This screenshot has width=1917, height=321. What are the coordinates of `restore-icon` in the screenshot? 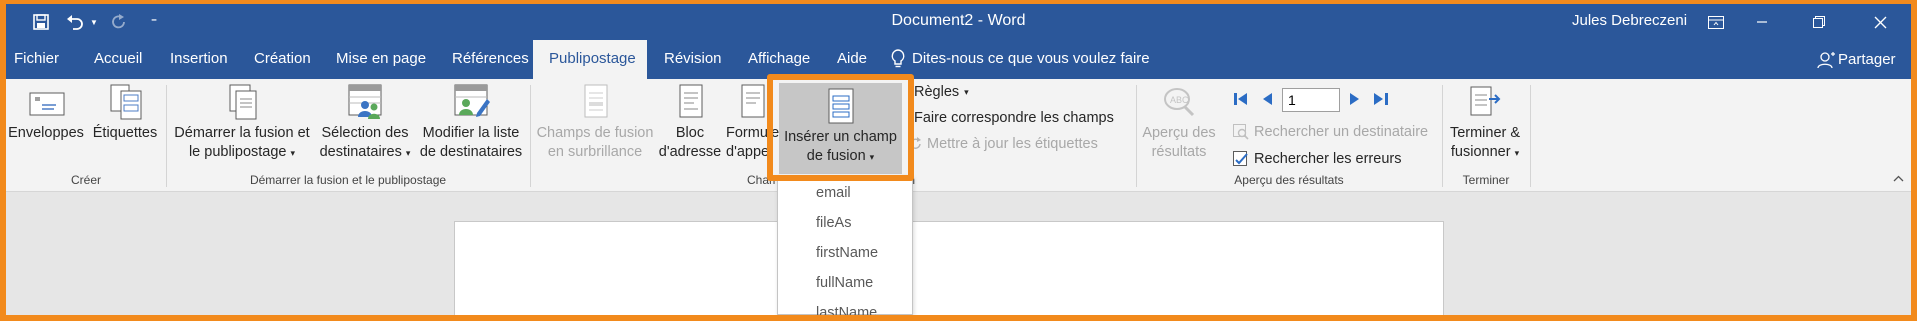 It's located at (1819, 22).